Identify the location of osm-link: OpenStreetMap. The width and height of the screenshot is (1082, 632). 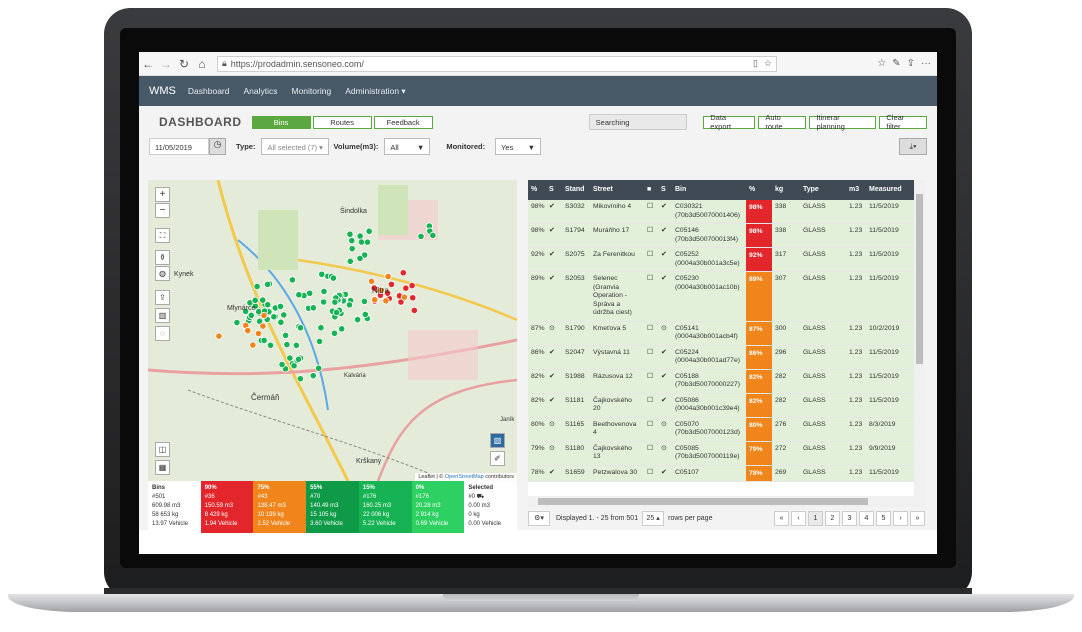
(464, 477).